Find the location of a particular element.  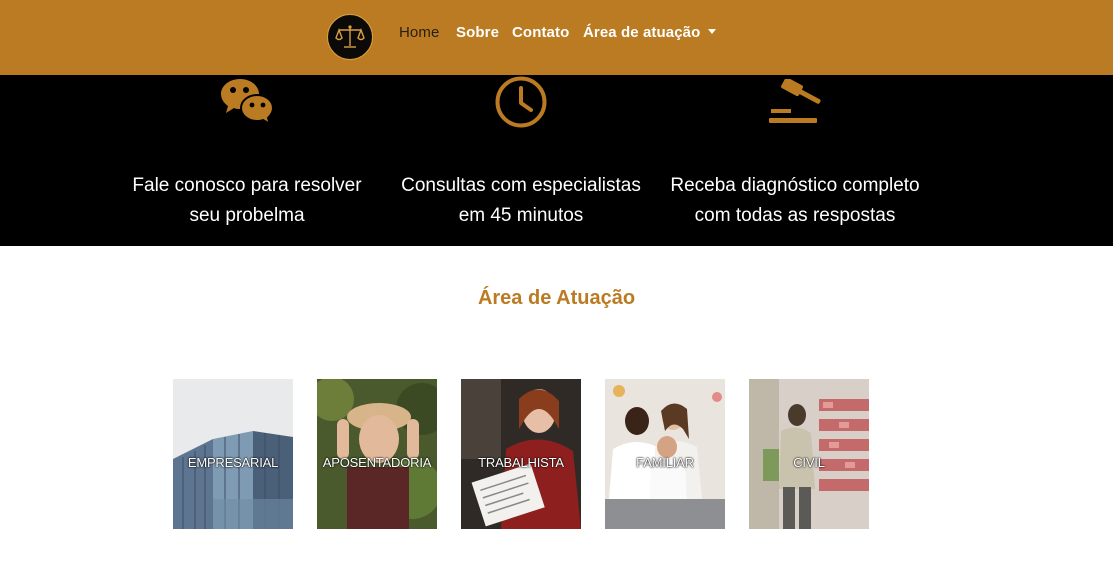

shopping-photo is located at coordinates (809, 454).